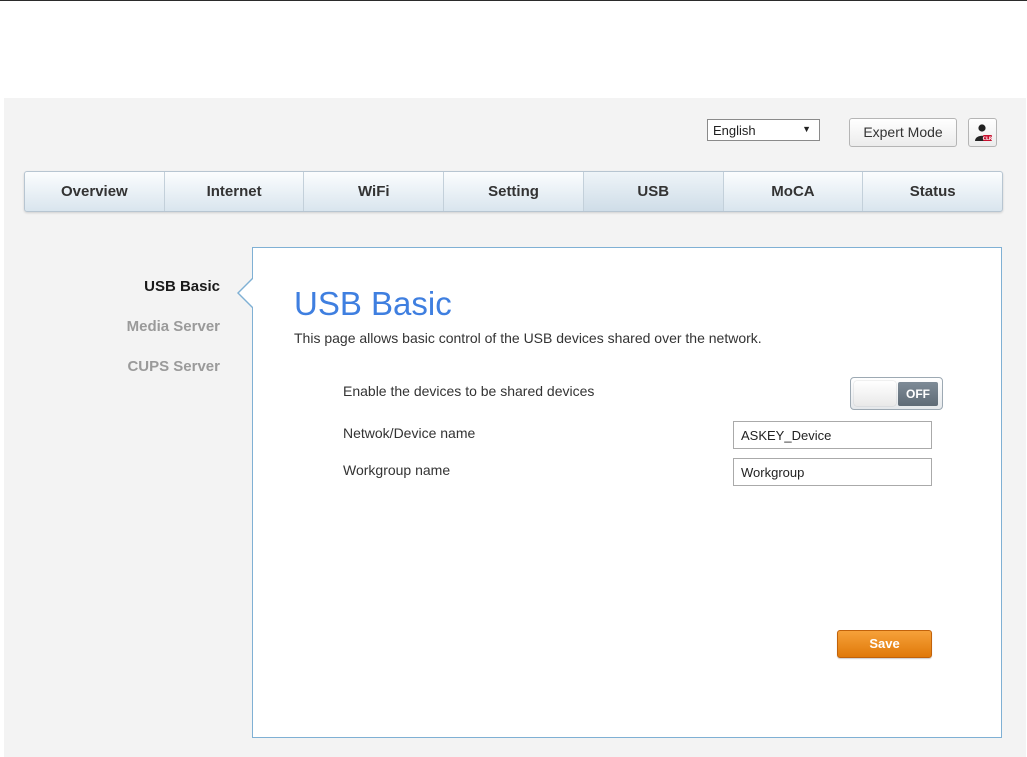  I want to click on user-admin-icon: CLR, so click(983, 132).